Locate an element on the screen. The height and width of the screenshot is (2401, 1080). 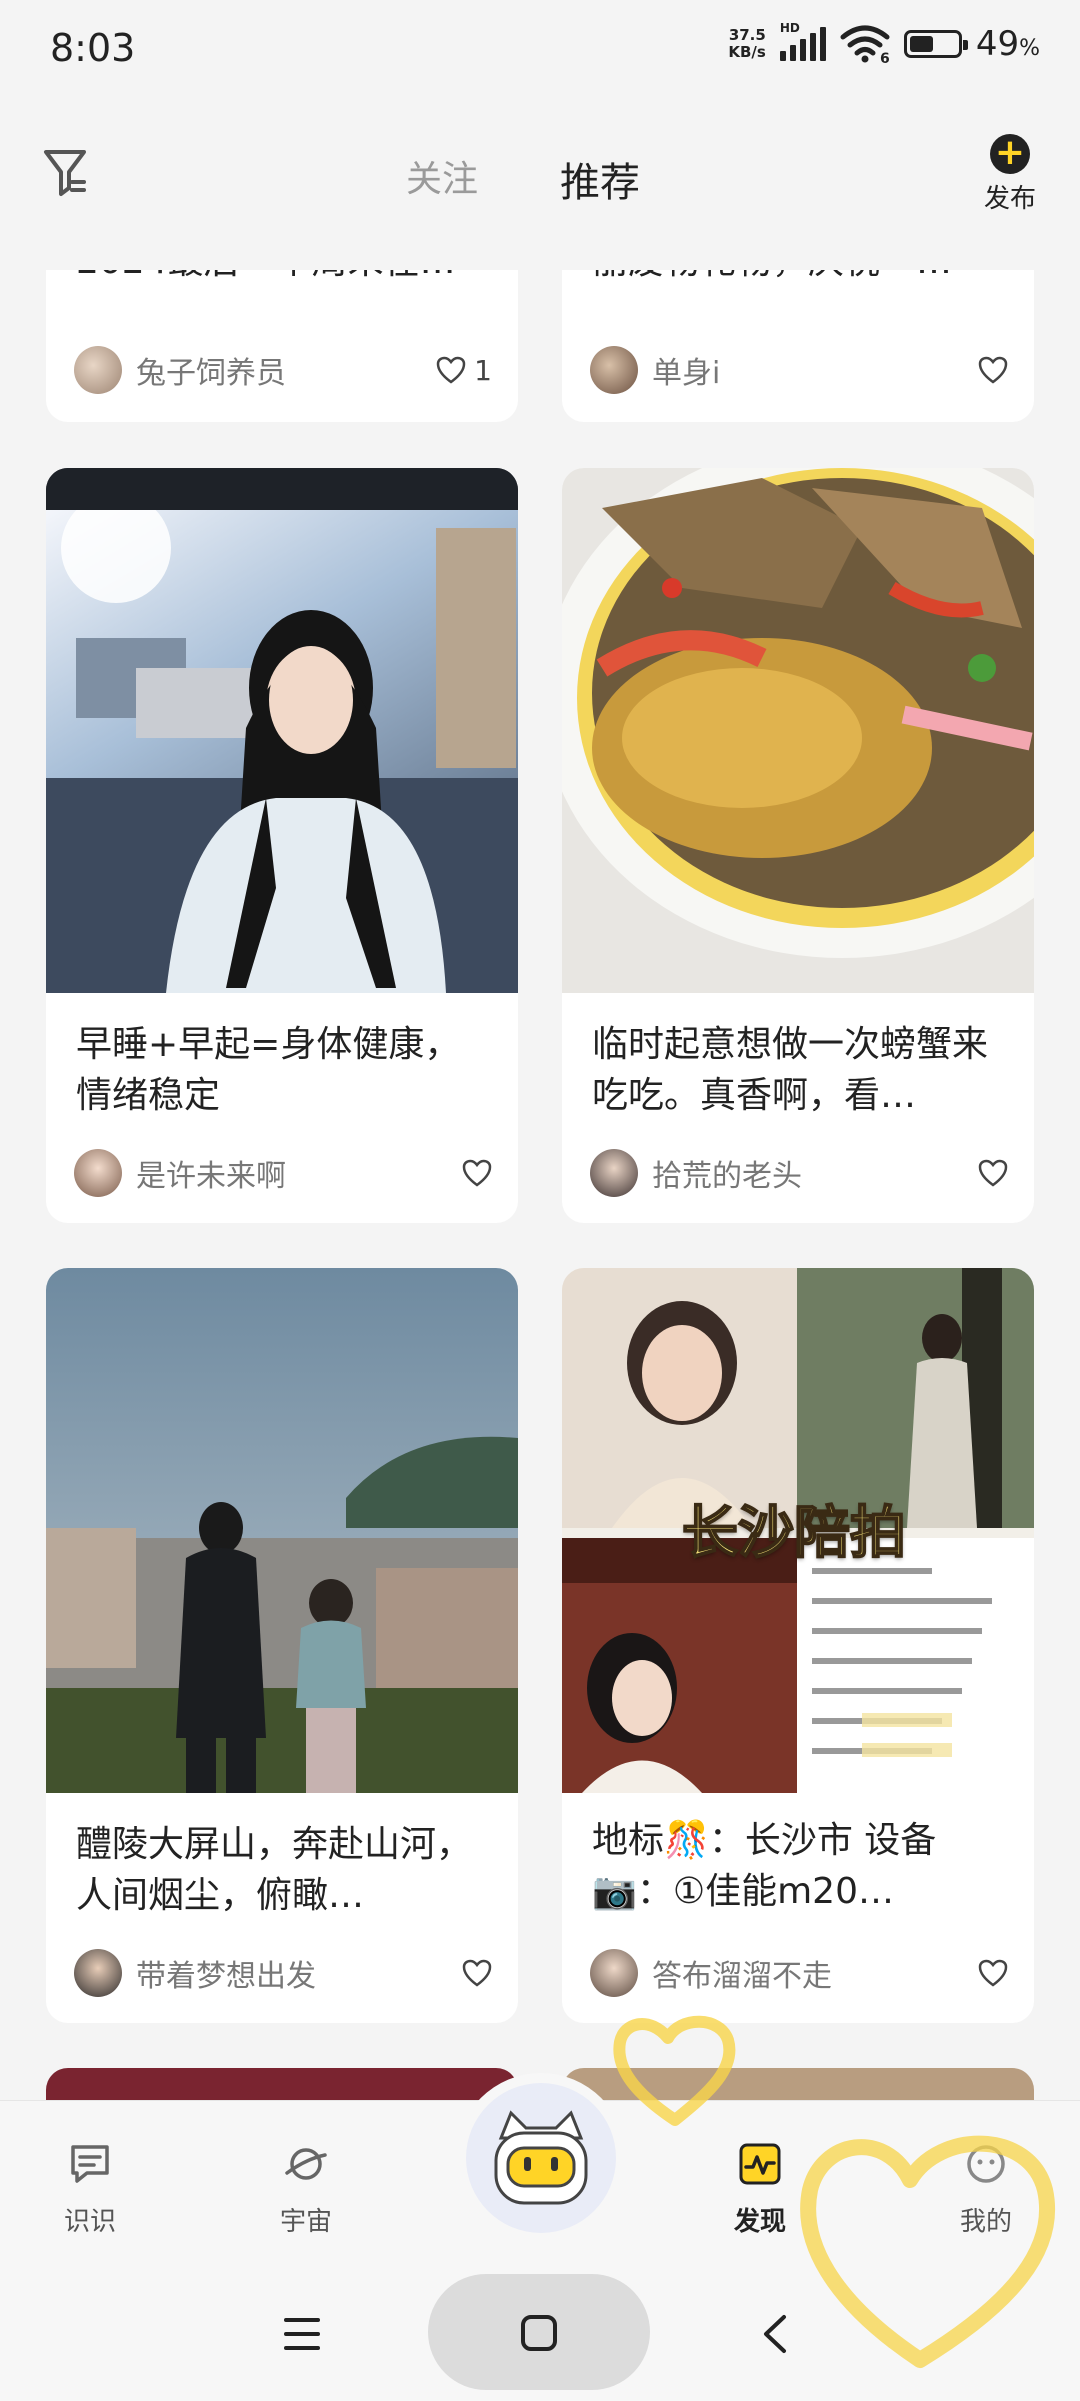
chat-icon is located at coordinates (90, 2164).